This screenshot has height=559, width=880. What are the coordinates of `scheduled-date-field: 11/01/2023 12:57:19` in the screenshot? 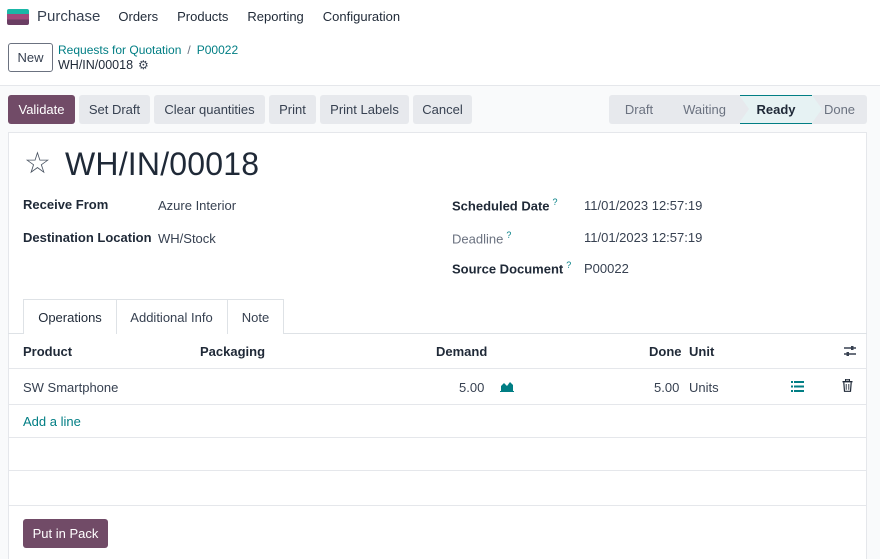 It's located at (643, 205).